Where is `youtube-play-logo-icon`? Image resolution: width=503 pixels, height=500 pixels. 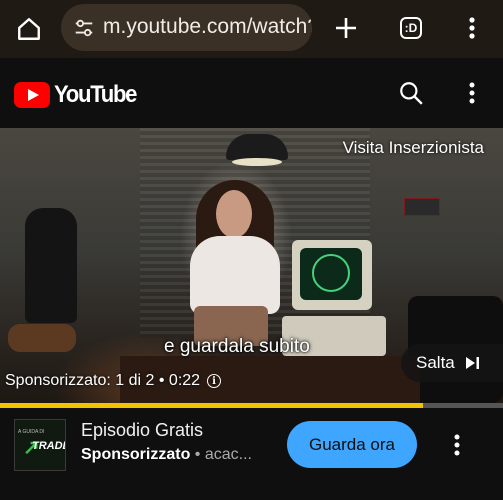
youtube-play-logo-icon is located at coordinates (32, 95).